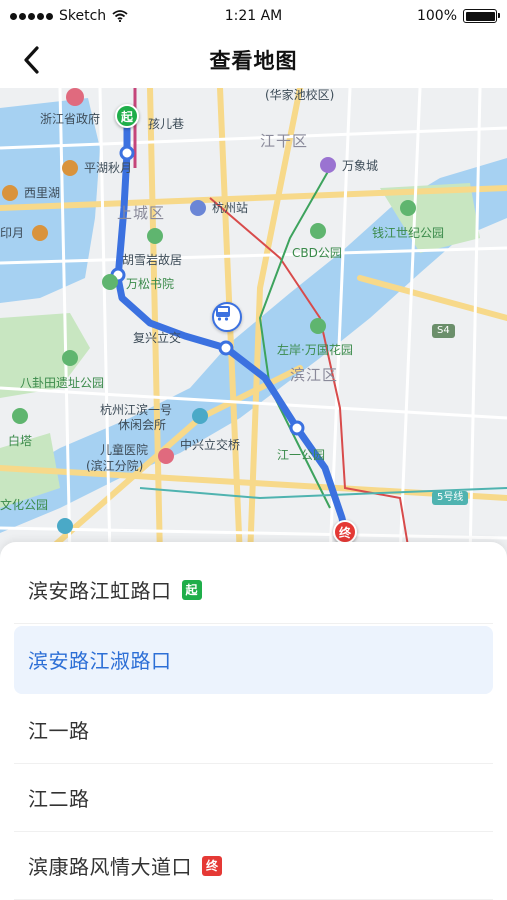 This screenshot has width=507, height=900. What do you see at coordinates (300, 95) in the screenshot?
I see `map-label: (华家池校区)` at bounding box center [300, 95].